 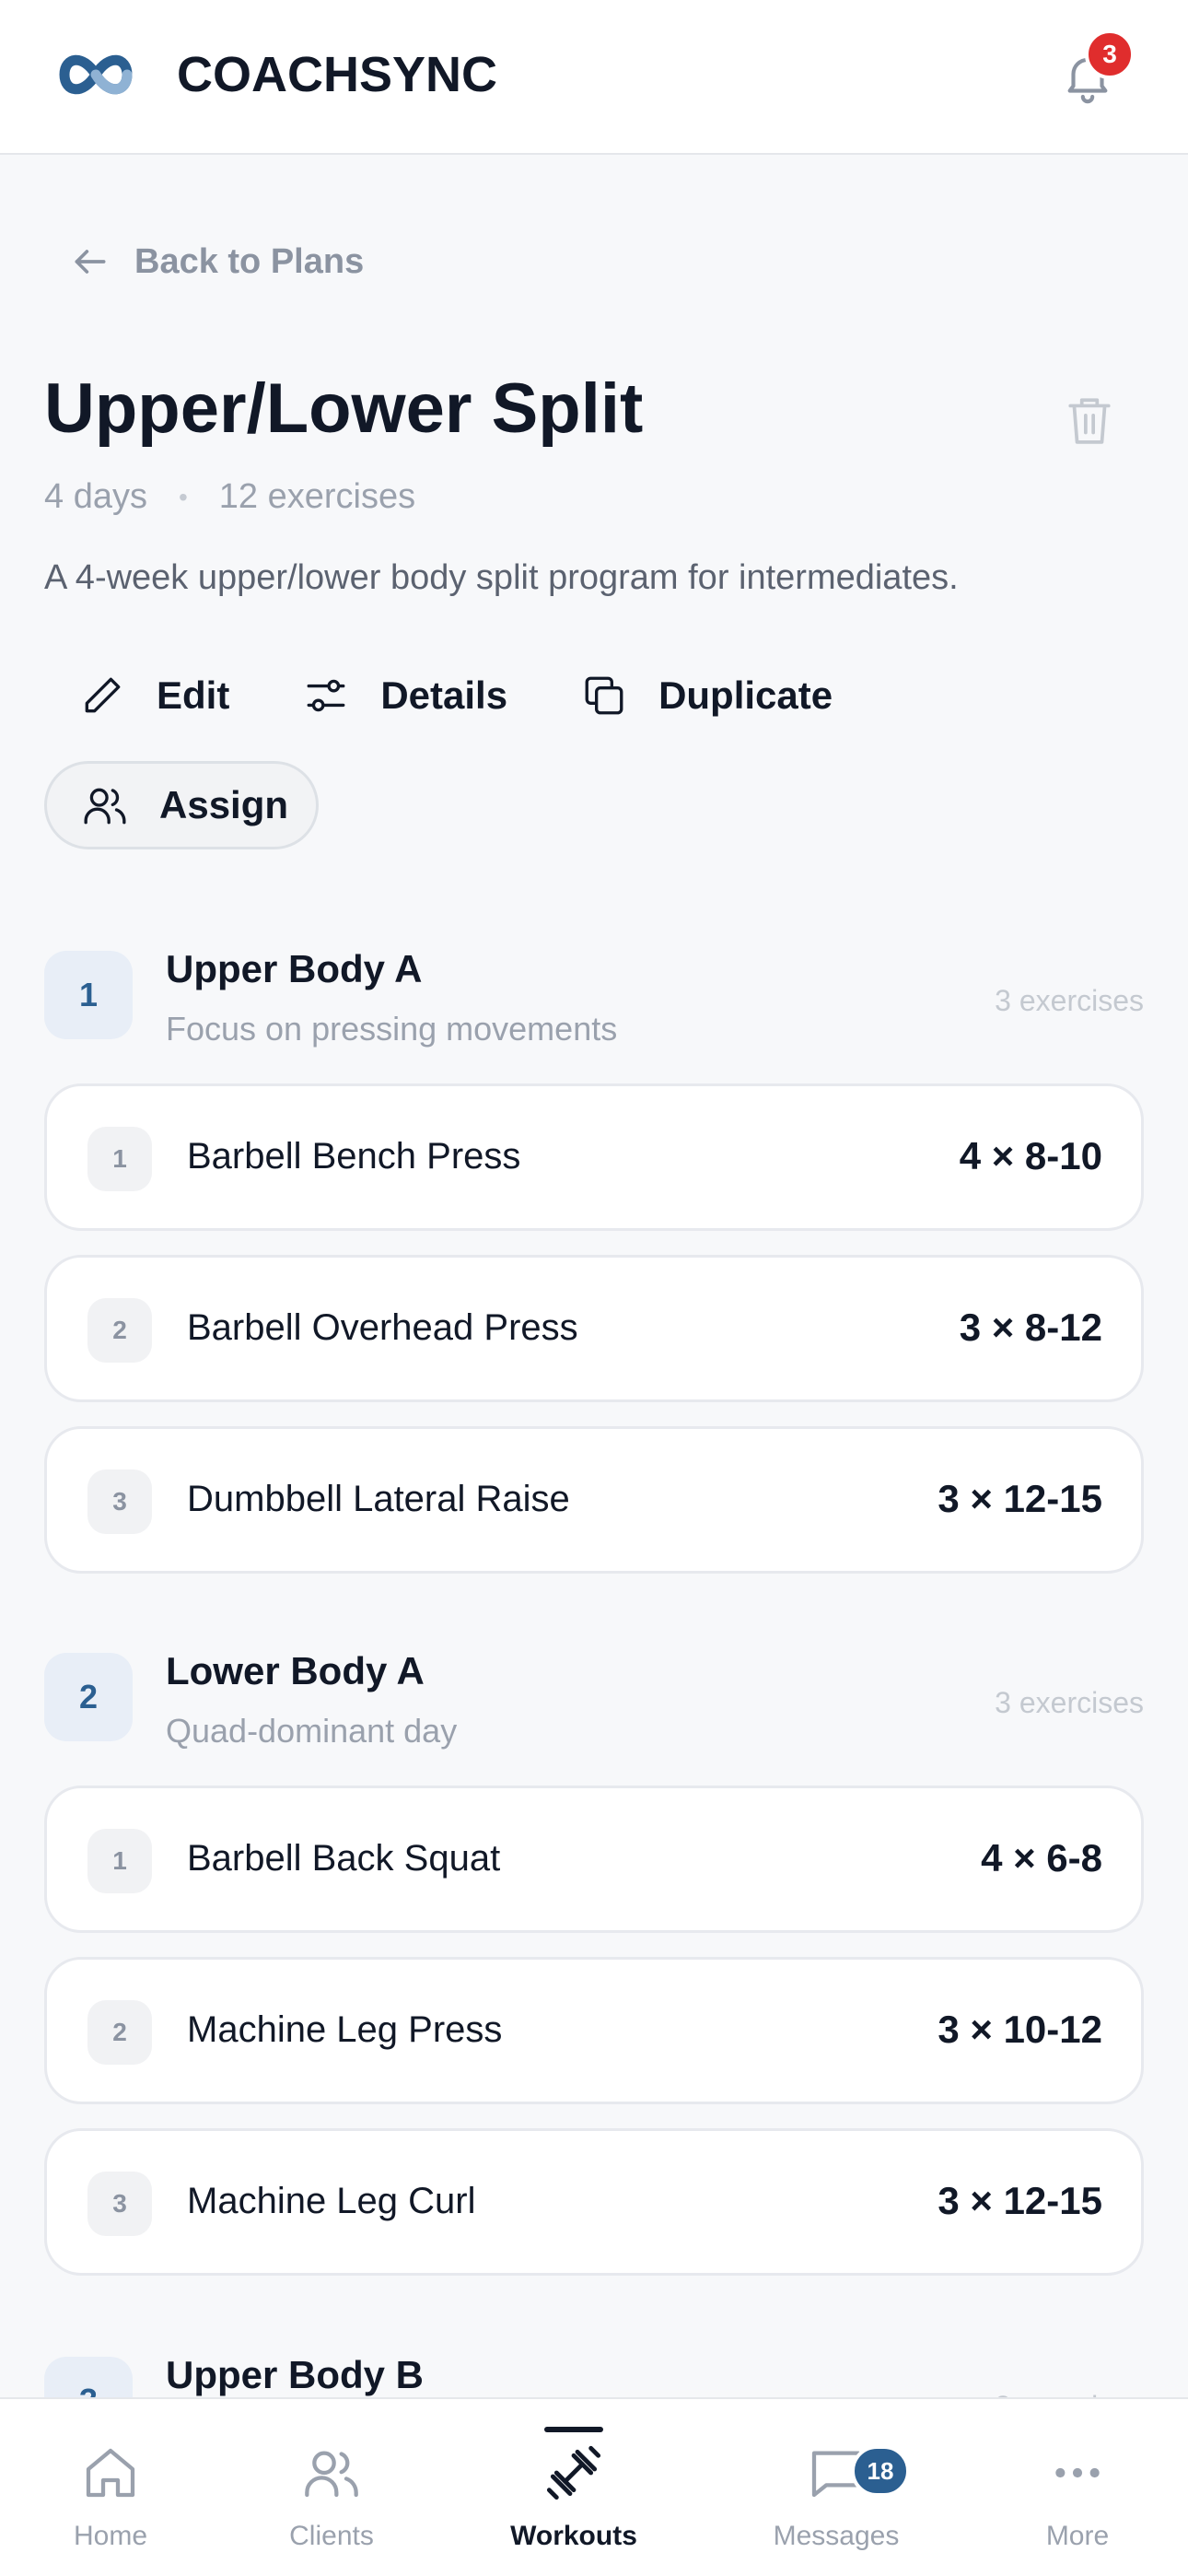 What do you see at coordinates (224, 804) in the screenshot?
I see `assign-label: Assign` at bounding box center [224, 804].